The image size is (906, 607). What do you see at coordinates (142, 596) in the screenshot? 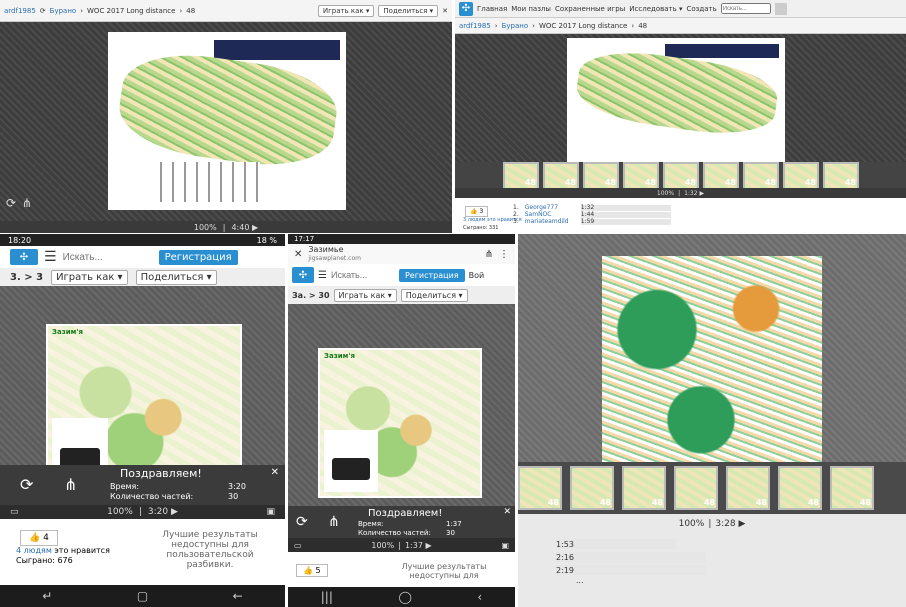
I see `home-icon: ▢` at bounding box center [142, 596].